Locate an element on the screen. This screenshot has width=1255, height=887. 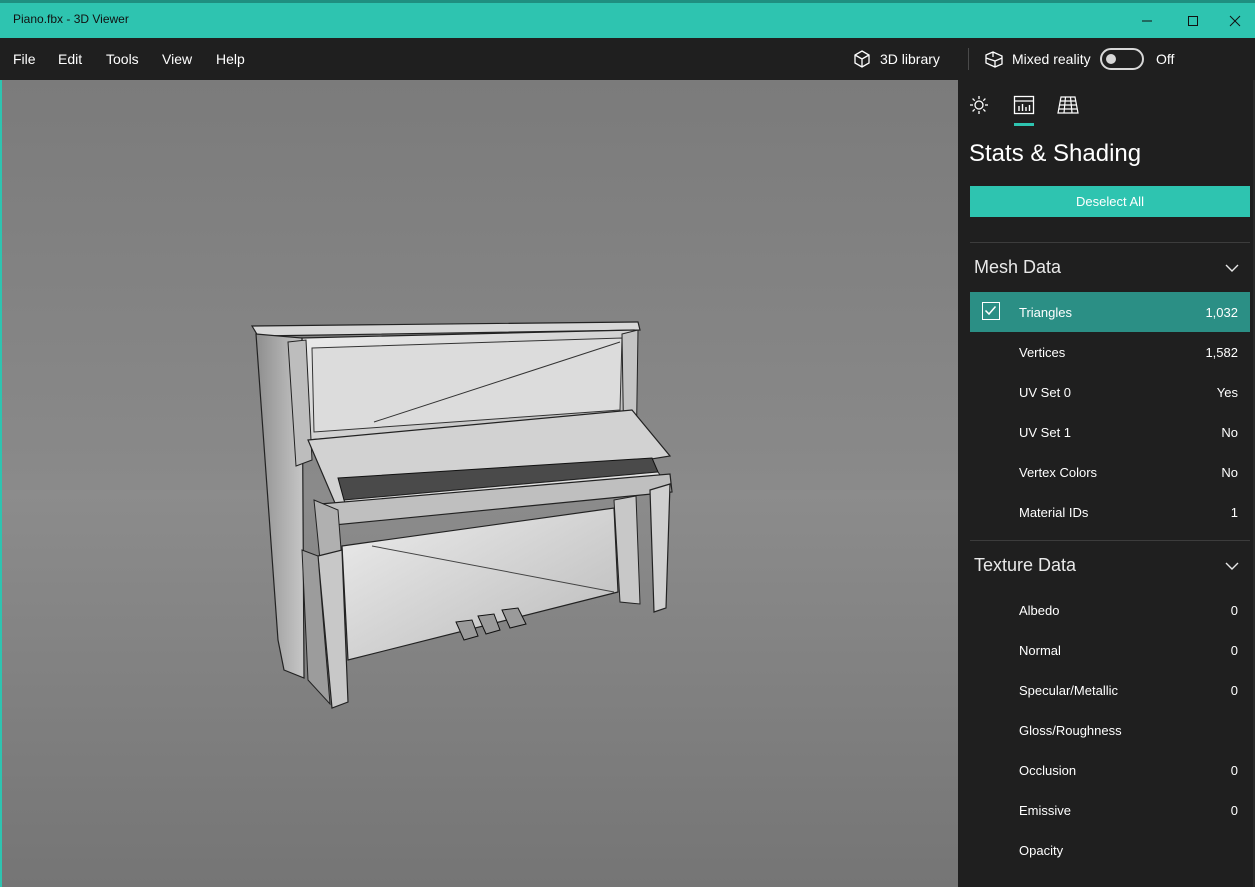
window-title: Piano.fbx - 3D Viewer is located at coordinates (71, 19).